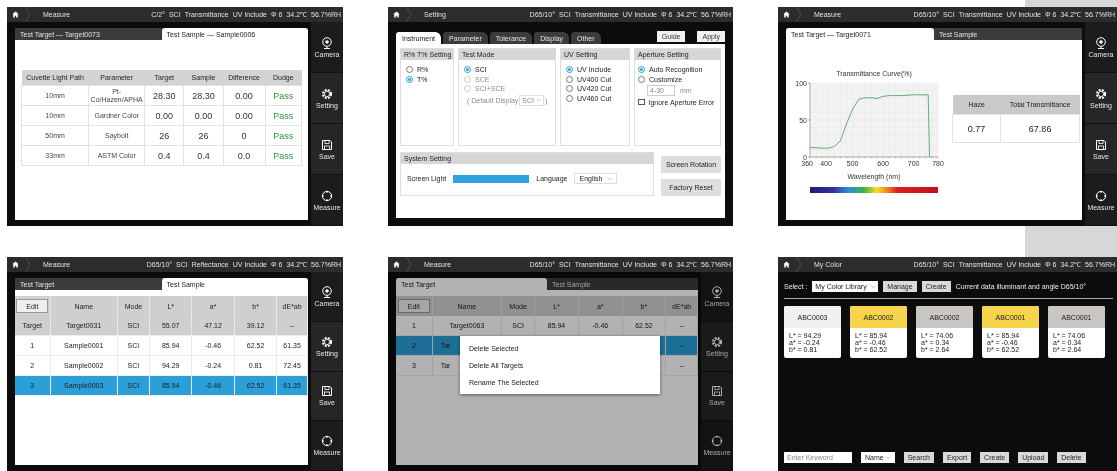 The height and width of the screenshot is (471, 1117). Describe the element at coordinates (244, 135) in the screenshot. I see `table-cell: 0` at that location.